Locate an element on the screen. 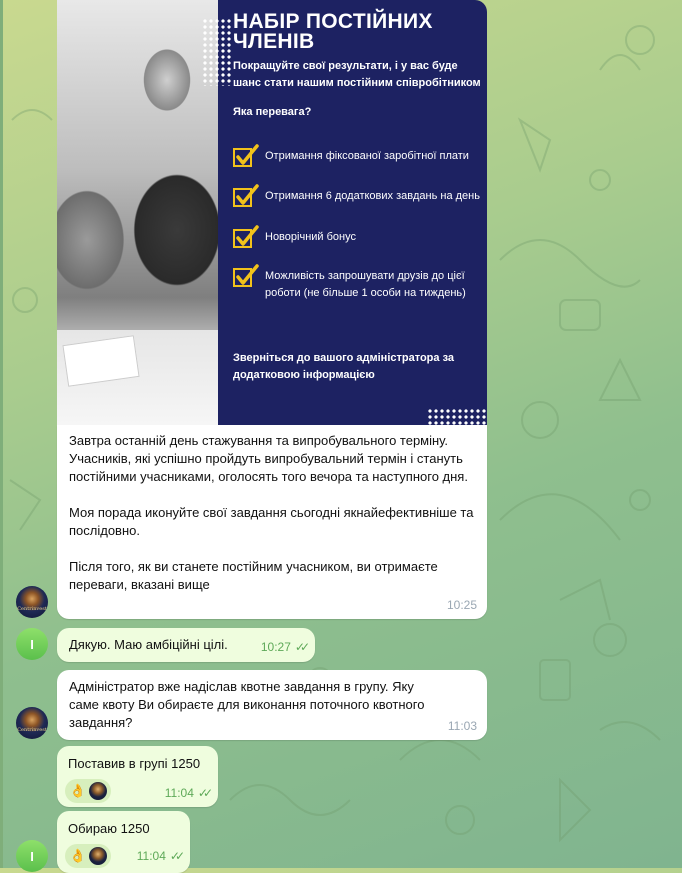  window-edge is located at coordinates (1, 434).